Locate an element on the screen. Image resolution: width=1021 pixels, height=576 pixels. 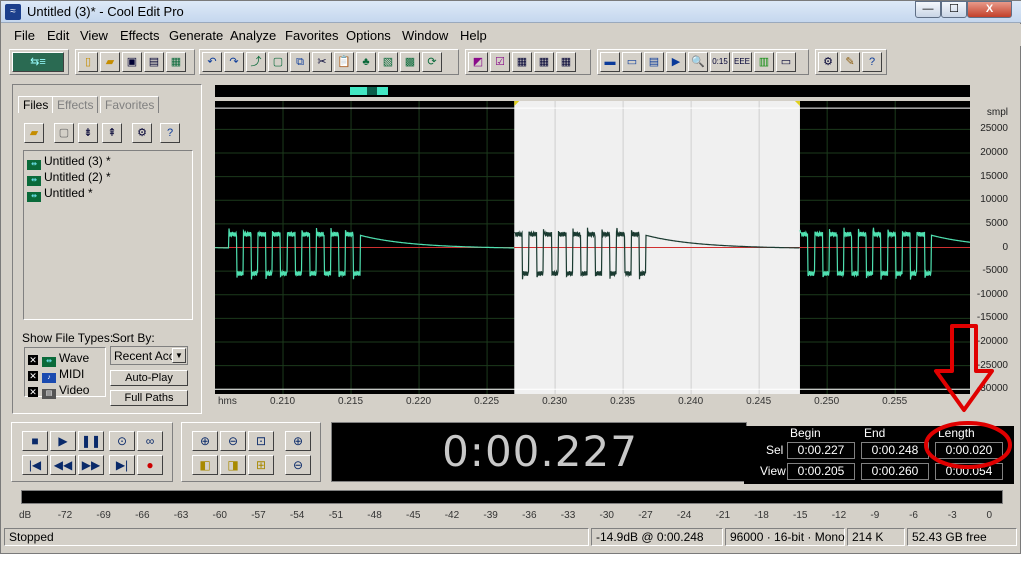
cut-icon: ✂ is located at coordinates (322, 62).